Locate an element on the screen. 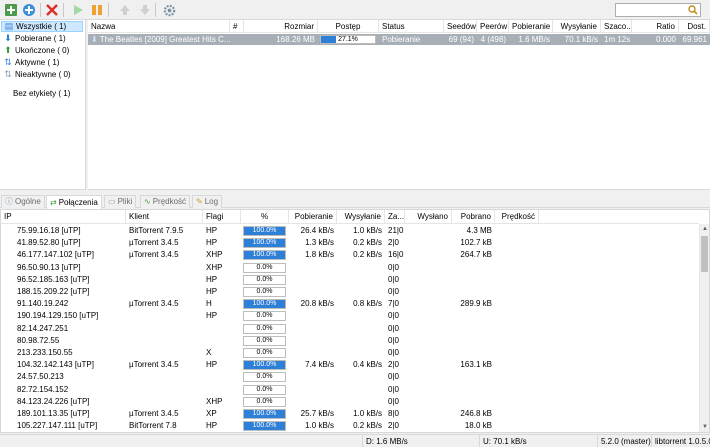  peer-progress-bar: 0.0% is located at coordinates (264, 353).